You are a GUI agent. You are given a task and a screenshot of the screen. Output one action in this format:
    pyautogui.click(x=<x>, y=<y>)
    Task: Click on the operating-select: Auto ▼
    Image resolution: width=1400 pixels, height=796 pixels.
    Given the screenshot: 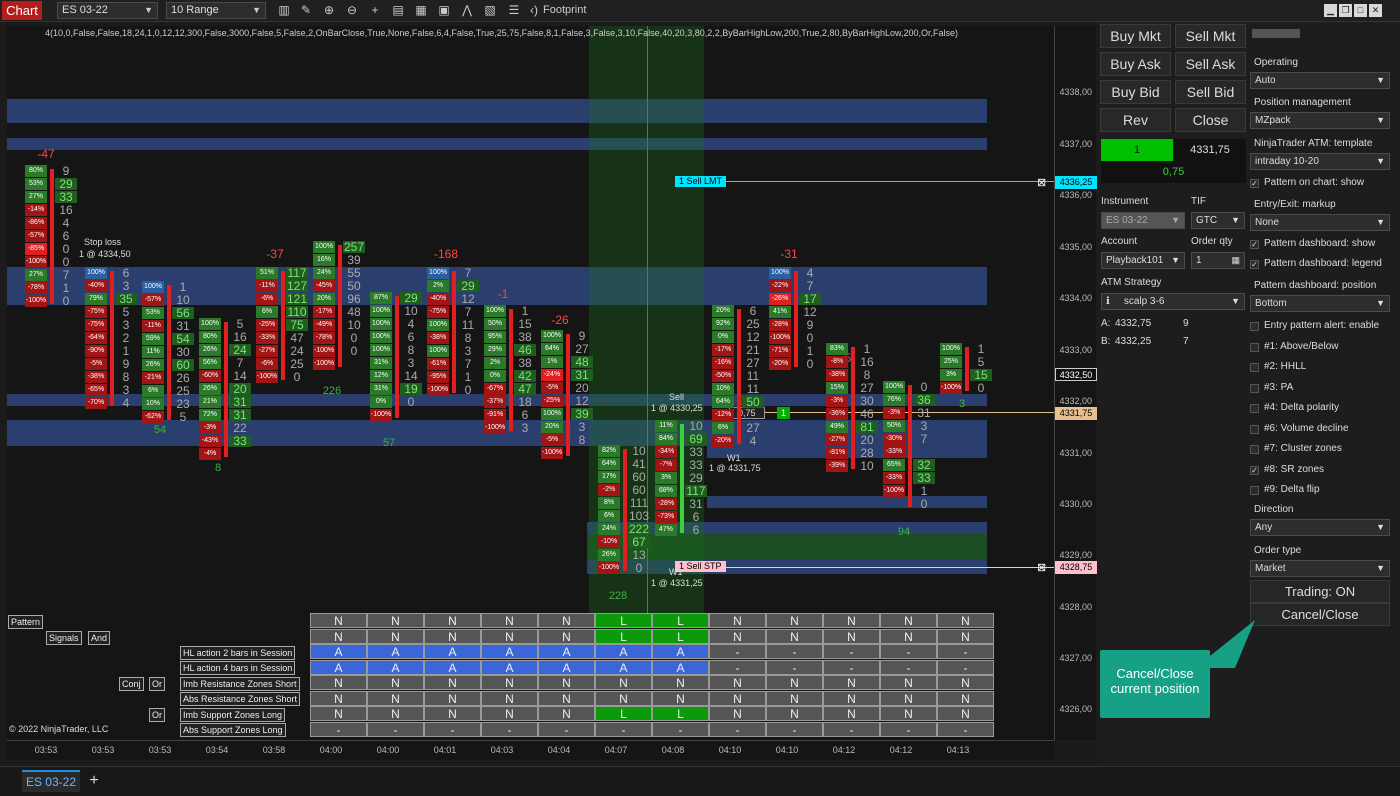 What is the action you would take?
    pyautogui.click(x=1320, y=80)
    